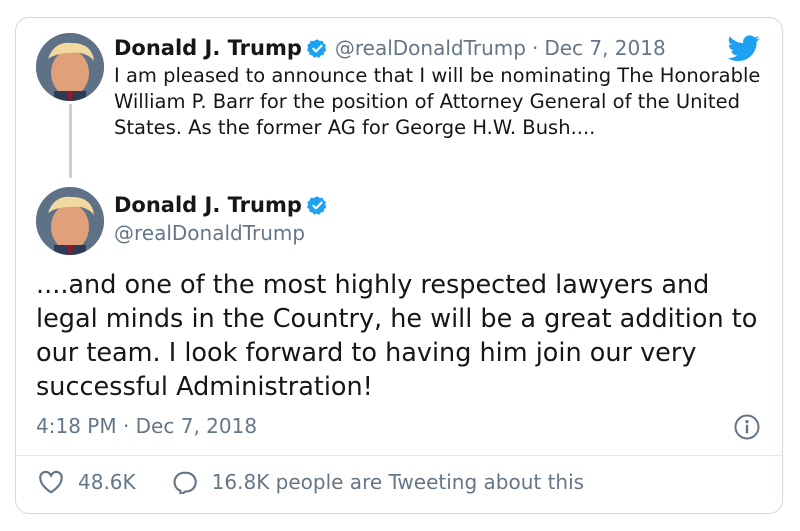 This screenshot has width=800, height=531. I want to click on tweet-date: Dec 7, 2018, so click(604, 48).